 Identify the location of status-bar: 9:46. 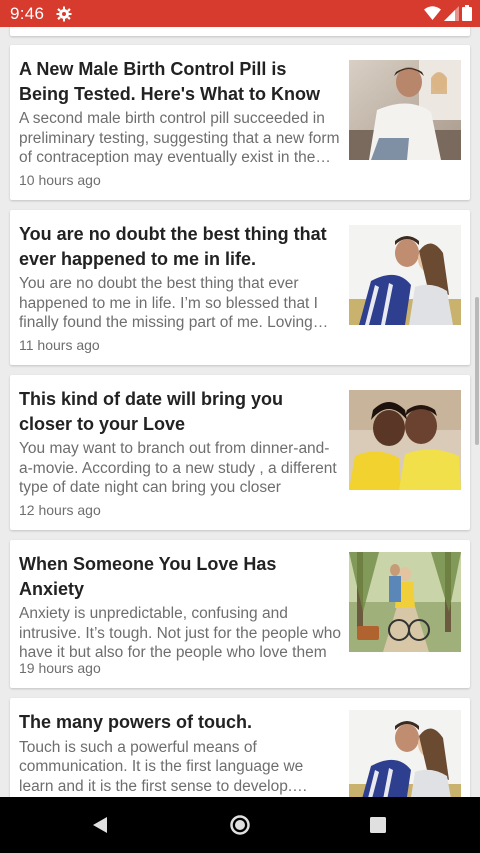
(240, 13).